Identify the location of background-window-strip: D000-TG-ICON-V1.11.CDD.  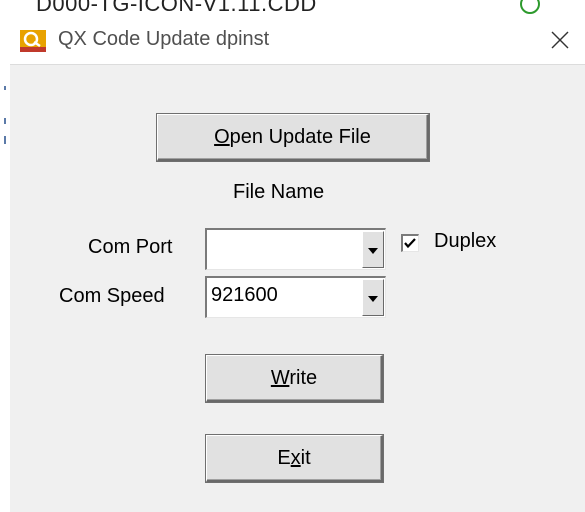
(292, 7).